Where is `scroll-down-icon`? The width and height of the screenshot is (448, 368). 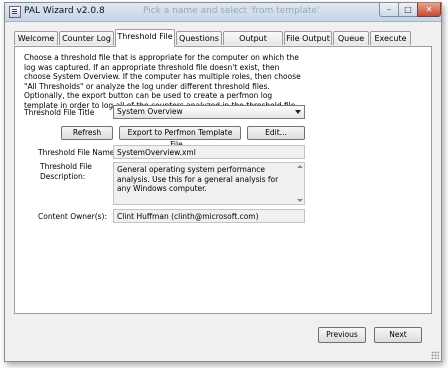 scroll-down-icon is located at coordinates (300, 200).